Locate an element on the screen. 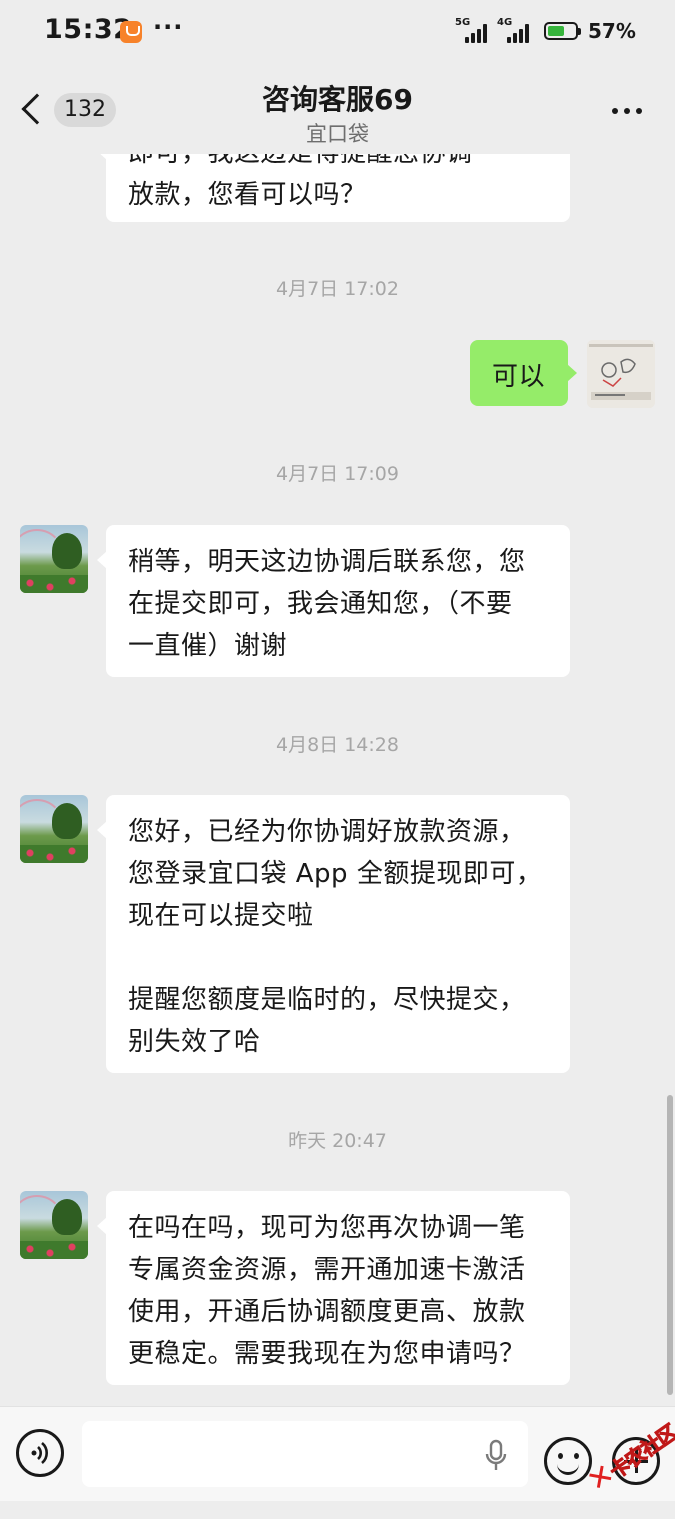 The height and width of the screenshot is (1519, 675). microphone-icon is located at coordinates (496, 1456).